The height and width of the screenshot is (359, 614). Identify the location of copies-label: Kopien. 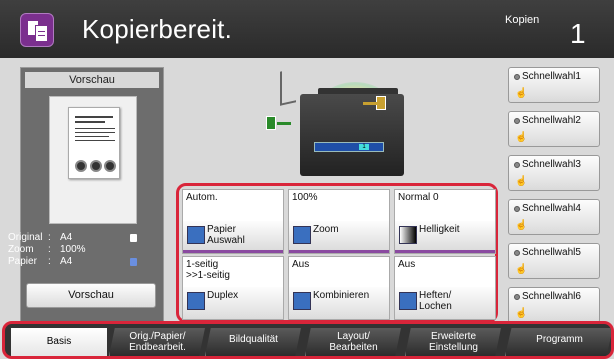
(522, 20).